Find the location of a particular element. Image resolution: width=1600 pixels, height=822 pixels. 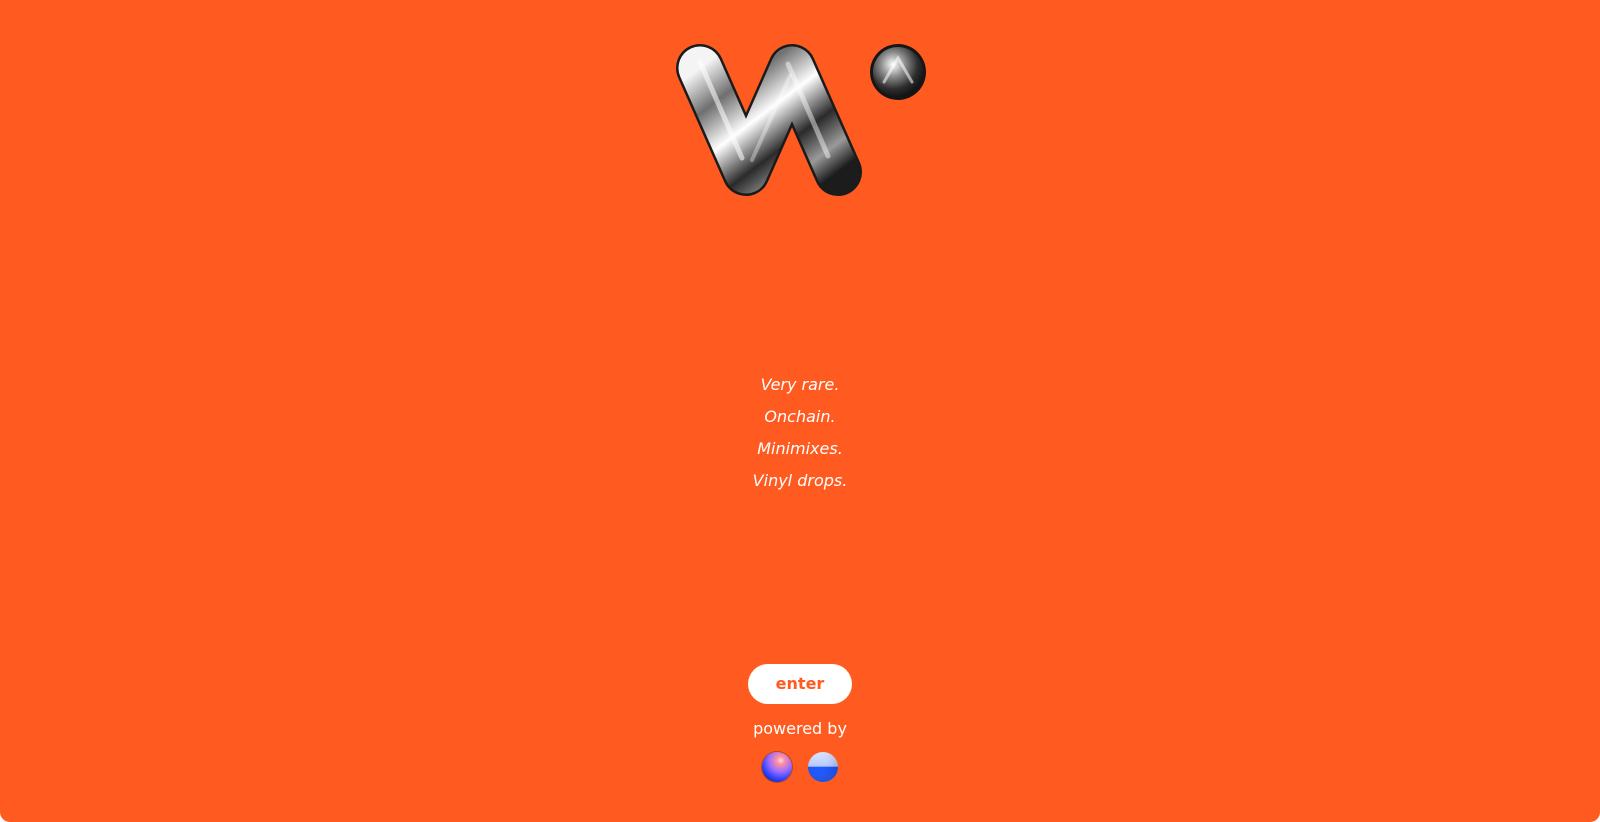

brand-logo is located at coordinates (801, 120).